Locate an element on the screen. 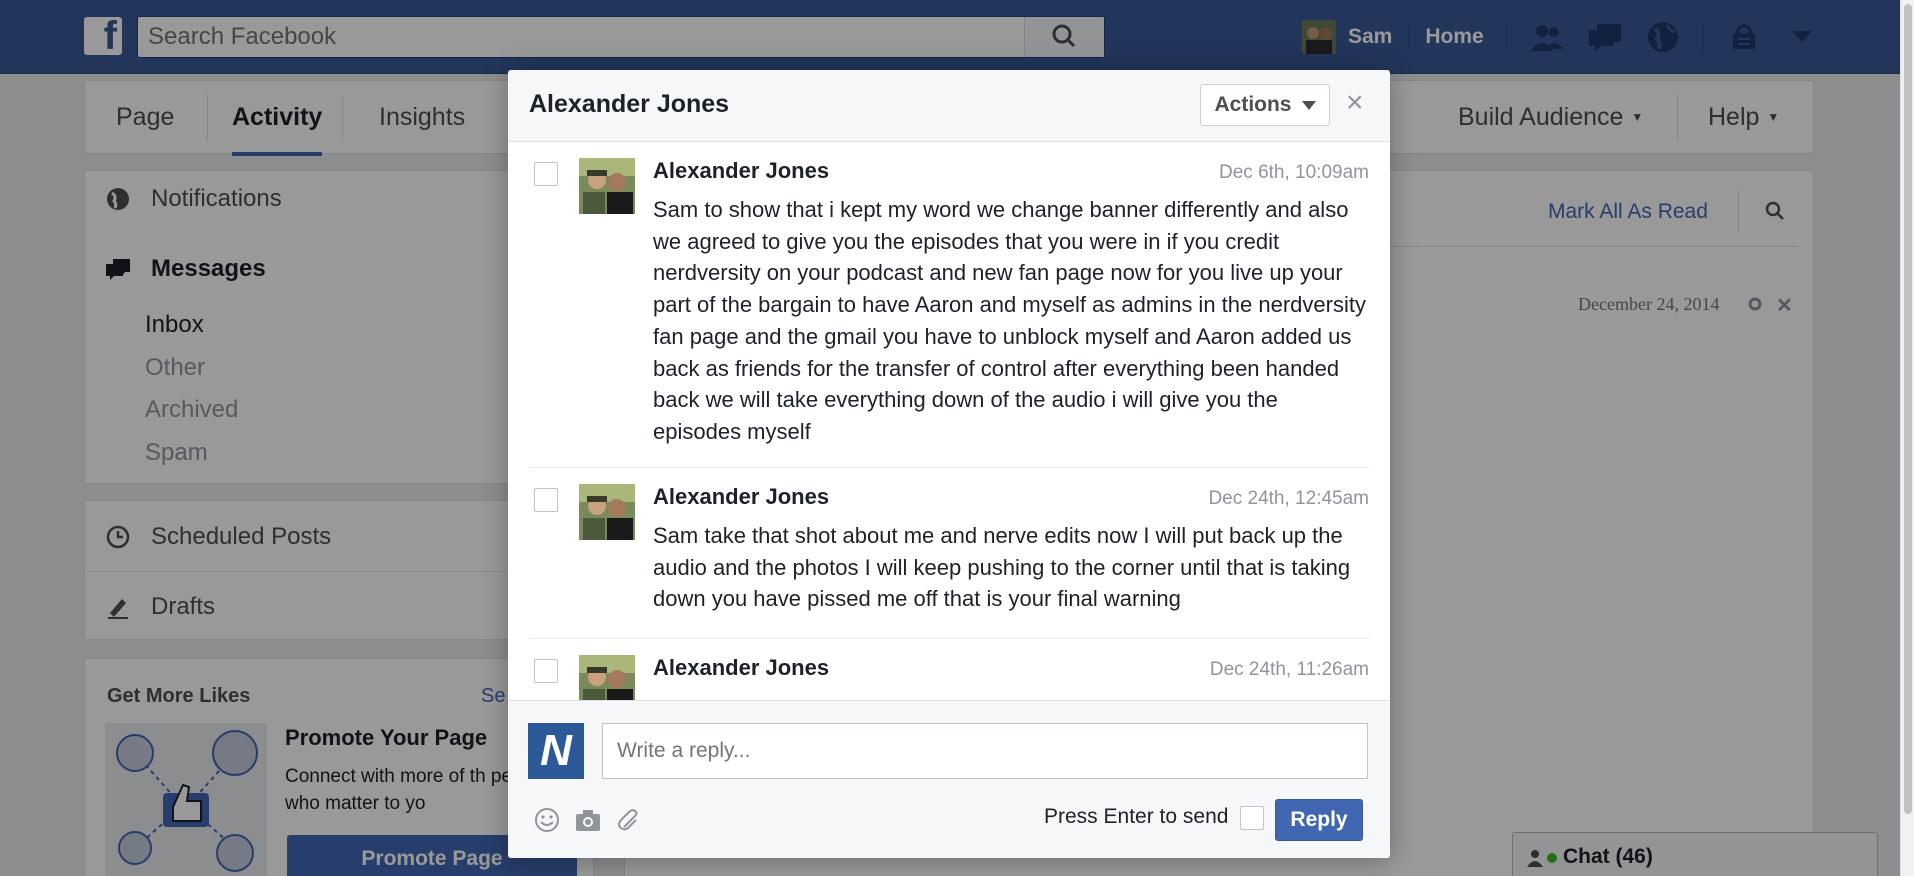 The width and height of the screenshot is (1914, 876). actions-dropdown-button: Actions is located at coordinates (1265, 105).